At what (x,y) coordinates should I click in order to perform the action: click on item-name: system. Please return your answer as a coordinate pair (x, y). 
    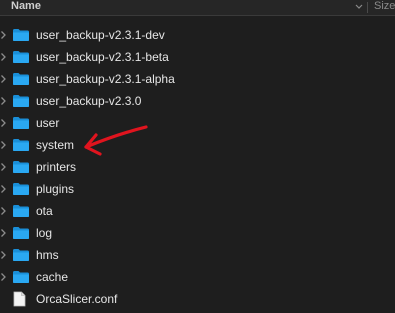
    Looking at the image, I should click on (55, 145).